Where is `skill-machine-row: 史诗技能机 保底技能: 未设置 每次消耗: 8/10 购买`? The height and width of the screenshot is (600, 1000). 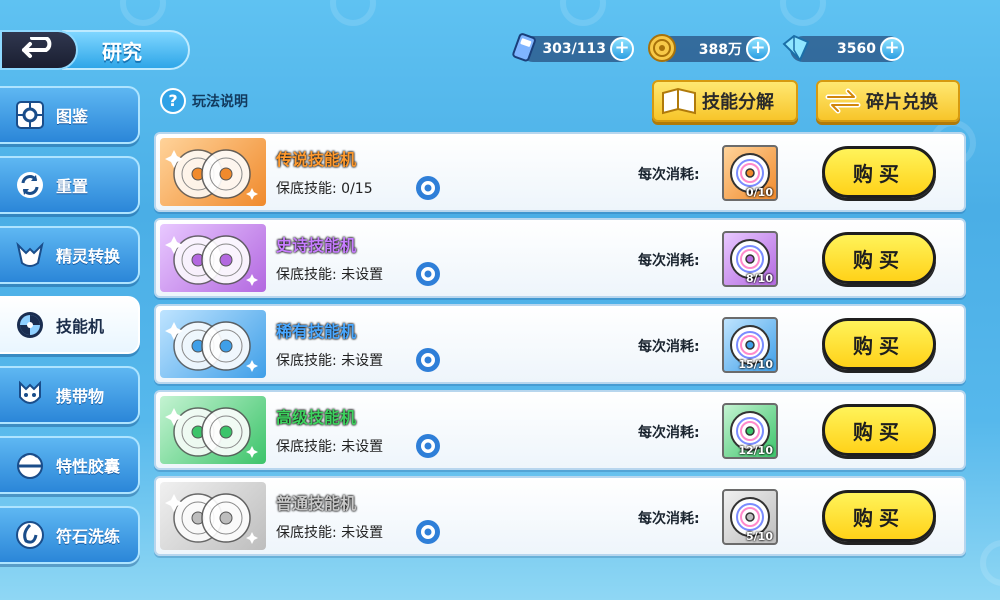
skill-machine-row: 史诗技能机 保底技能: 未设置 每次消耗: 8/10 购买 is located at coordinates (560, 258).